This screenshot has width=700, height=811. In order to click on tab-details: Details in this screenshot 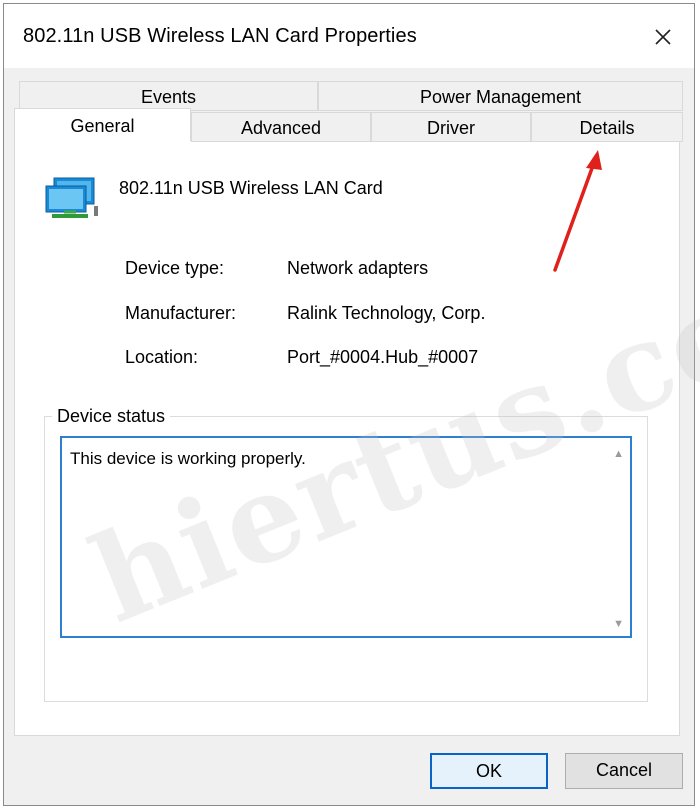, I will do `click(607, 127)`.